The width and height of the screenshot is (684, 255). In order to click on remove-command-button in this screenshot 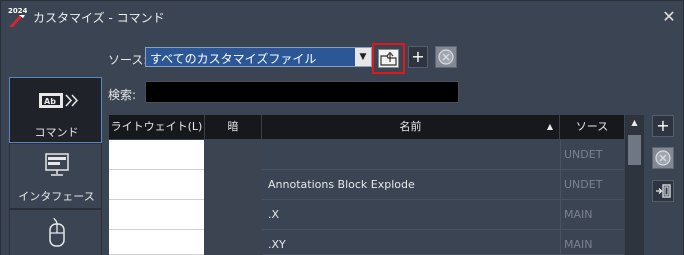, I will do `click(663, 158)`.